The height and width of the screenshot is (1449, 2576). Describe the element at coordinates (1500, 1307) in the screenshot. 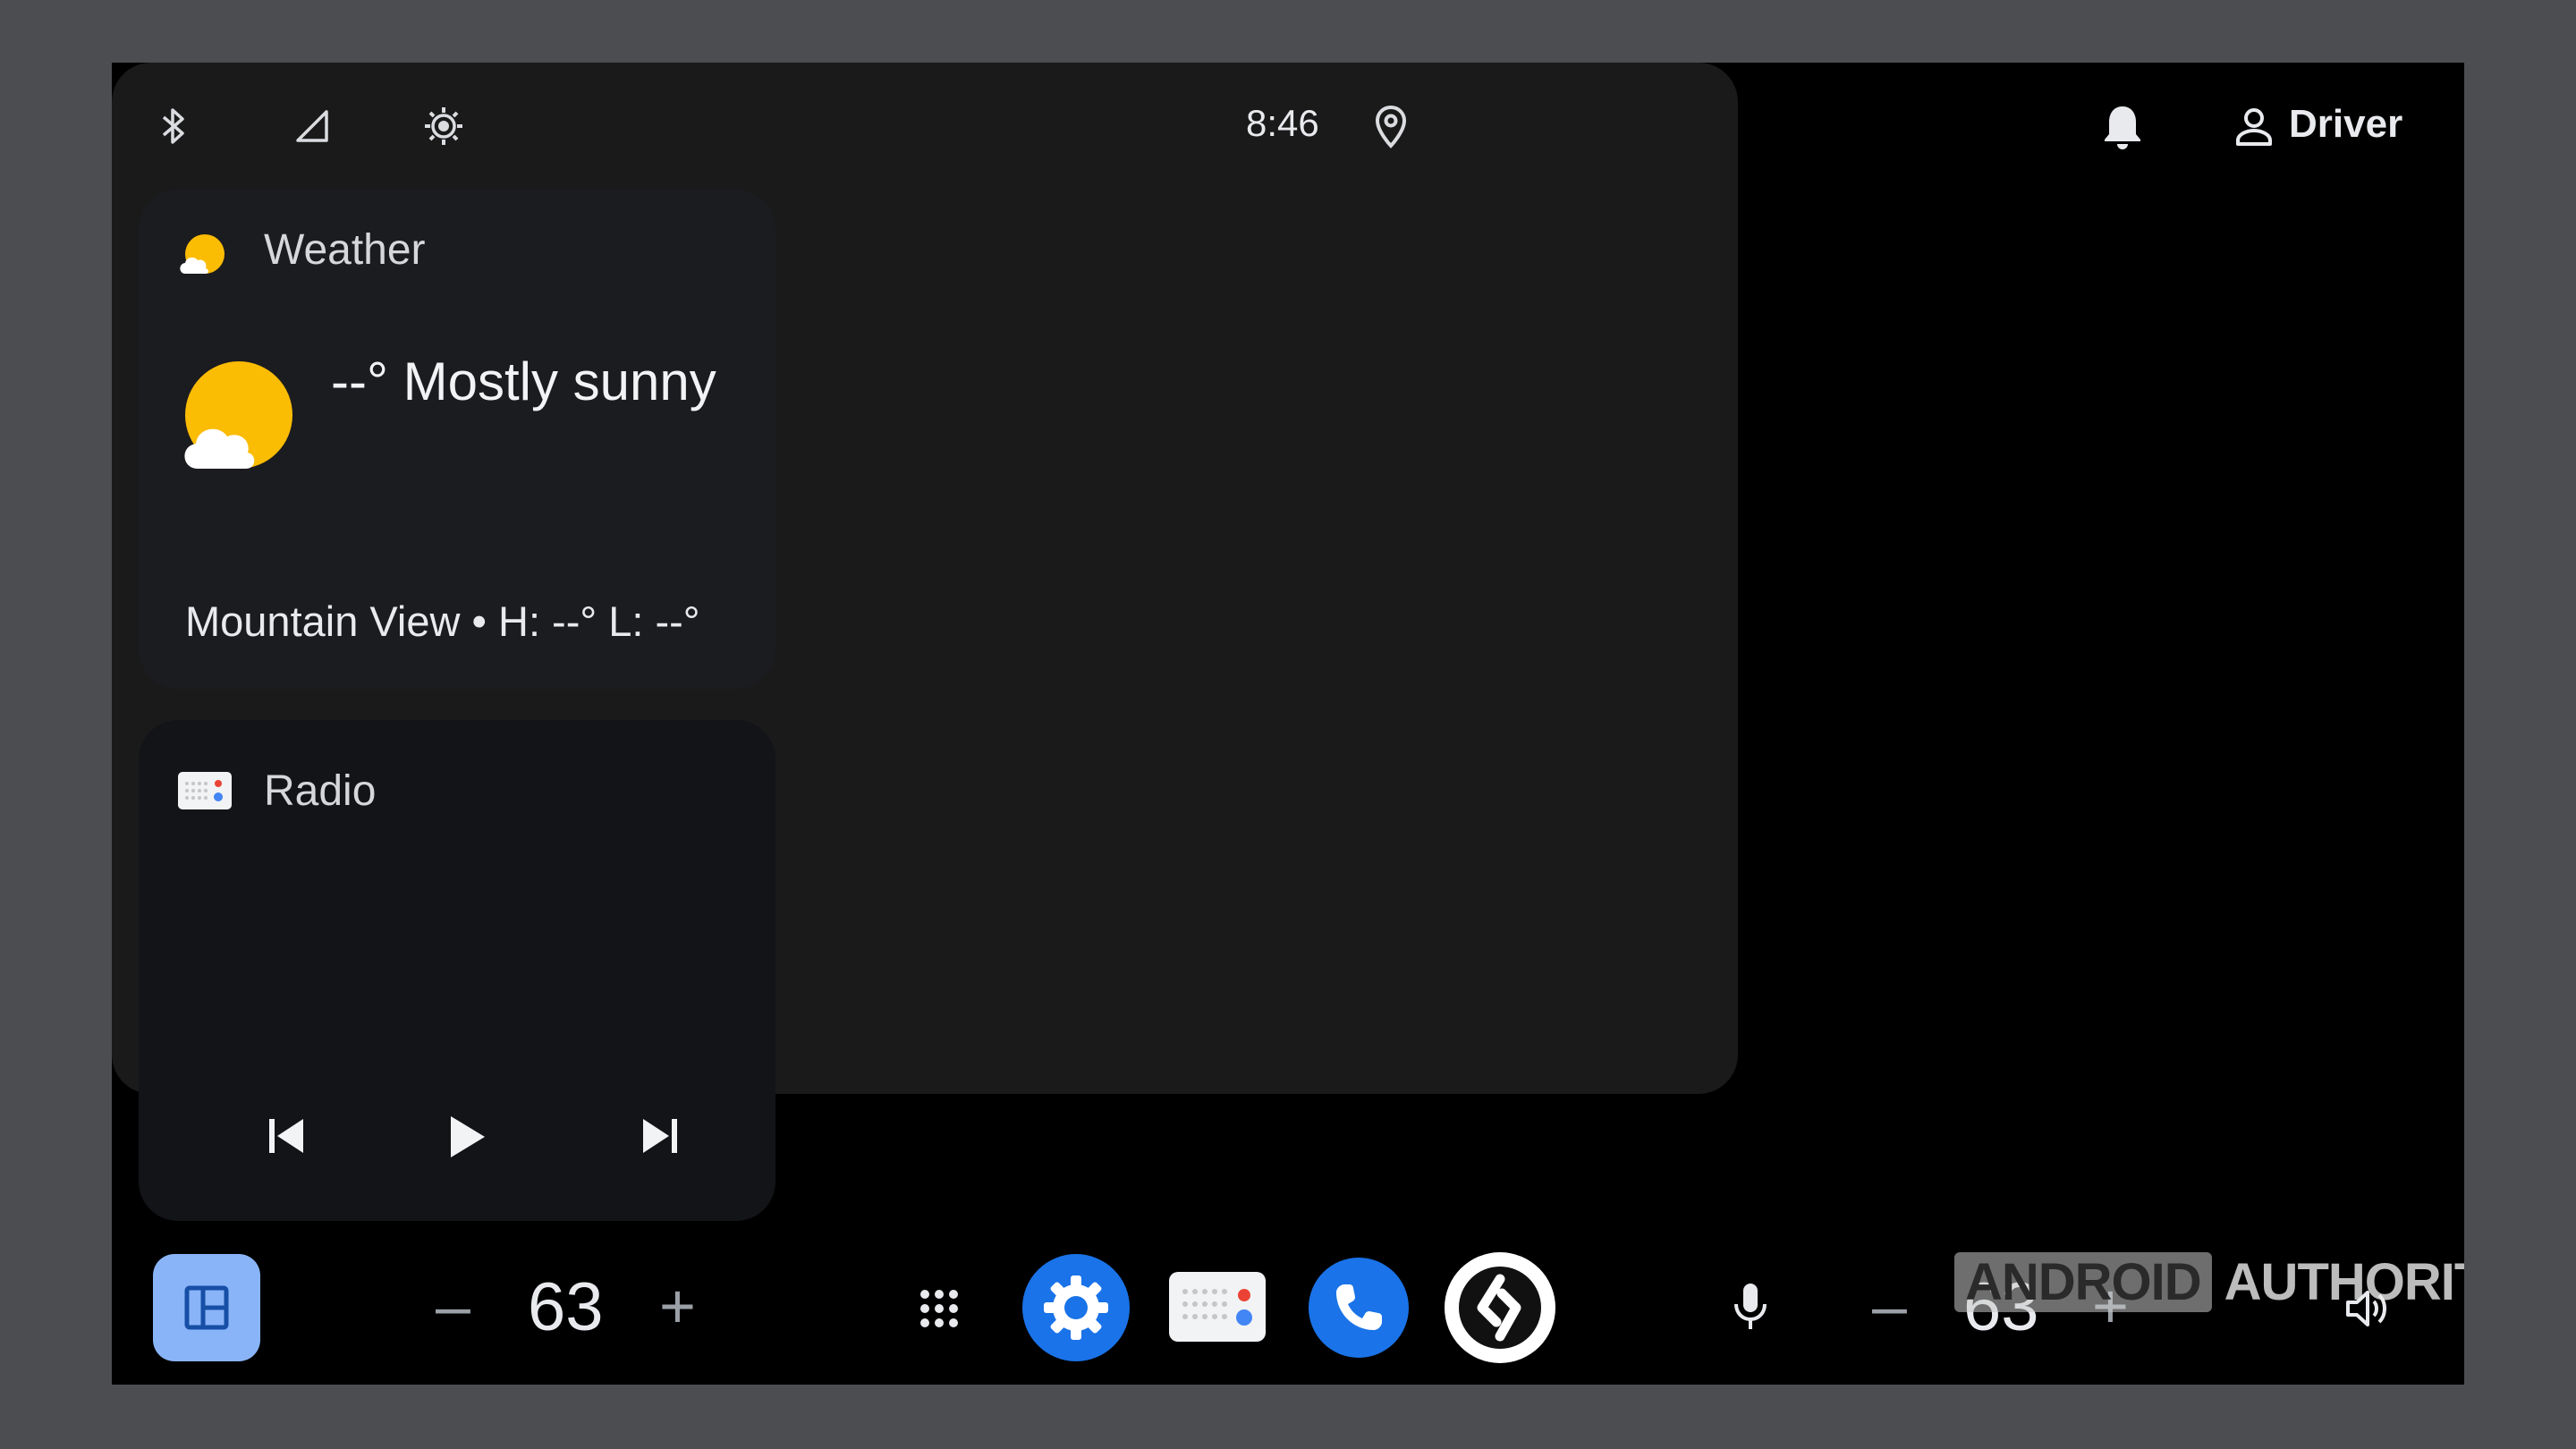

I see `assistant-app-icon` at that location.